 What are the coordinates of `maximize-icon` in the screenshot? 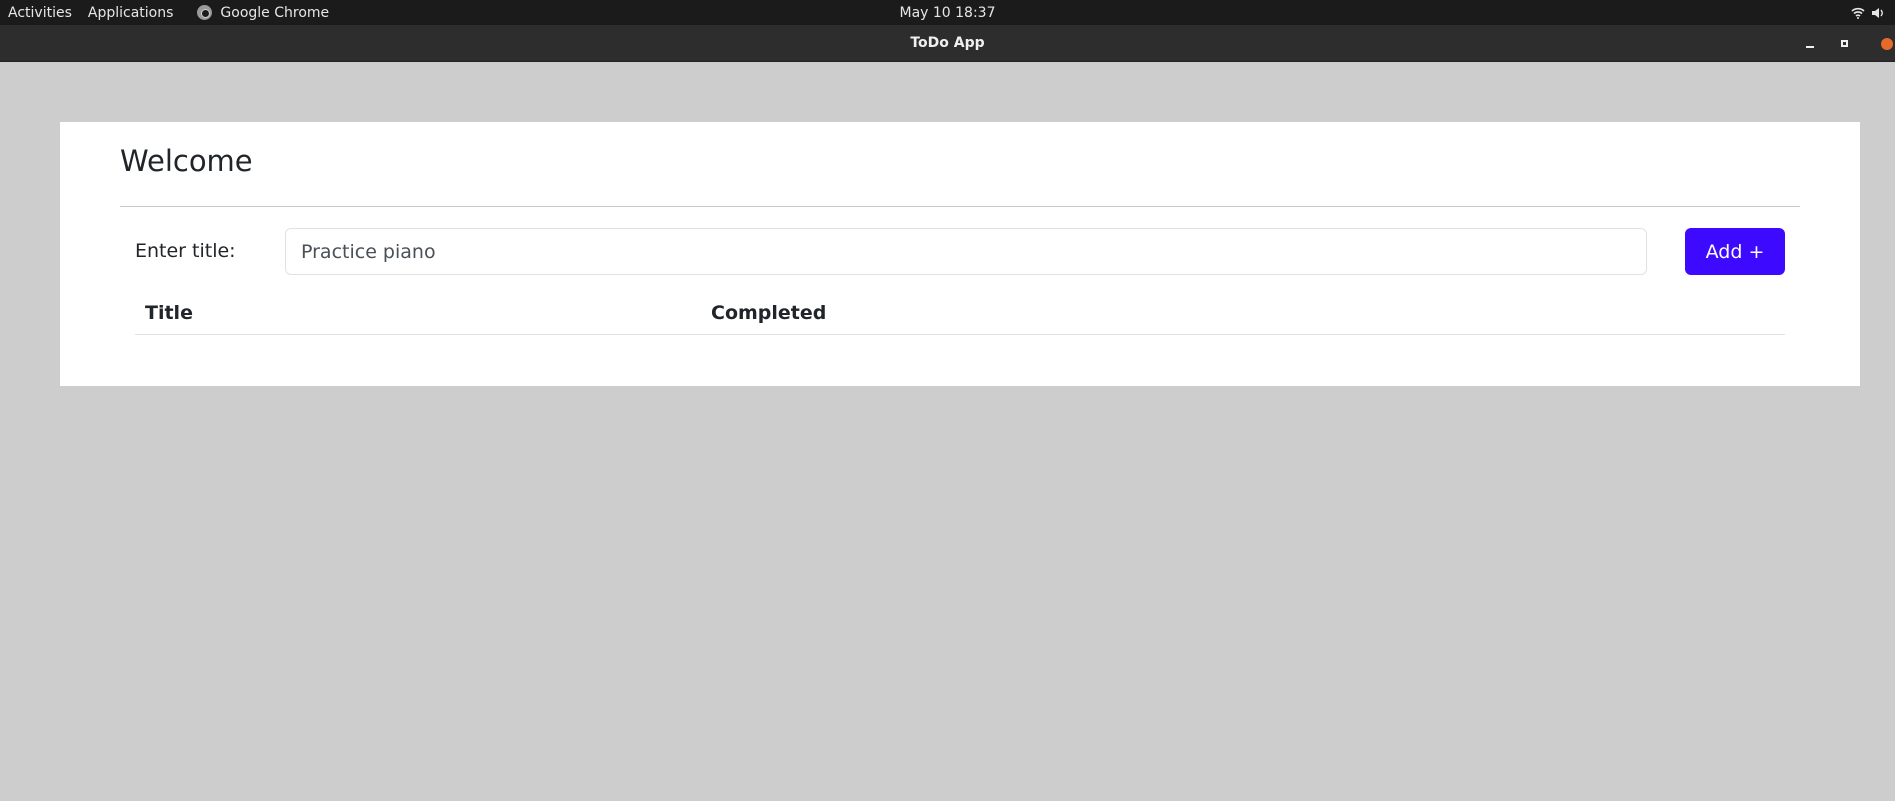 It's located at (1844, 43).